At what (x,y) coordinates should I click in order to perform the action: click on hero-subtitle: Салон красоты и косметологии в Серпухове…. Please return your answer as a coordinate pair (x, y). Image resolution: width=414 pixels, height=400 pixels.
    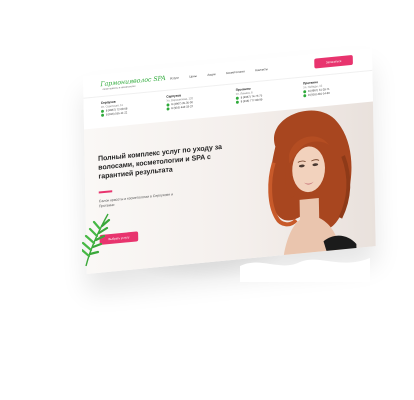
    Looking at the image, I should click on (136, 200).